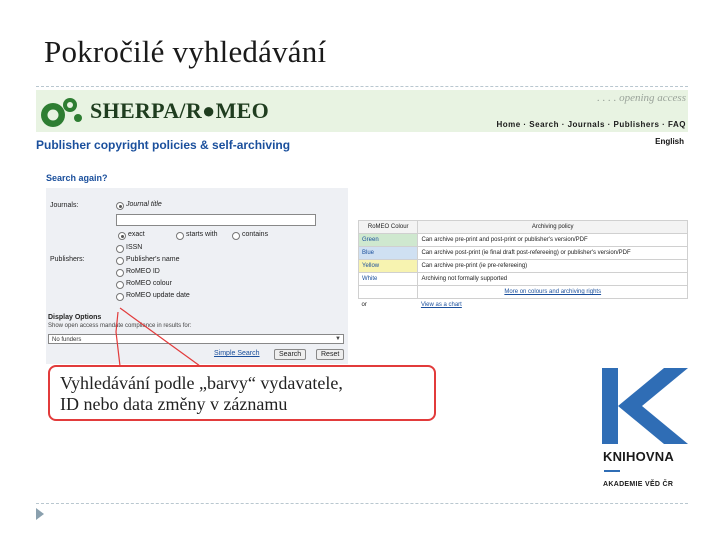 The width and height of the screenshot is (720, 540). What do you see at coordinates (388, 292) in the screenshot?
I see `empty-cell` at bounding box center [388, 292].